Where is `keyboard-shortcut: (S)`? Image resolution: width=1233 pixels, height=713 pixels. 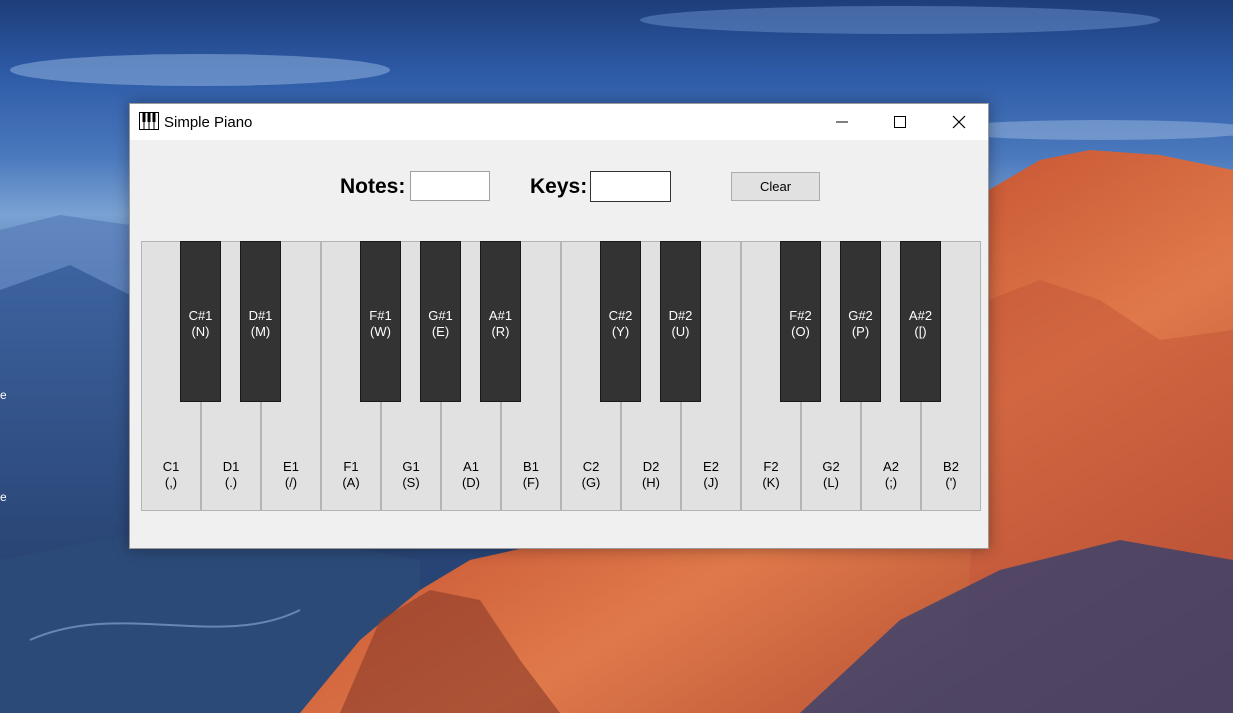 keyboard-shortcut: (S) is located at coordinates (411, 482).